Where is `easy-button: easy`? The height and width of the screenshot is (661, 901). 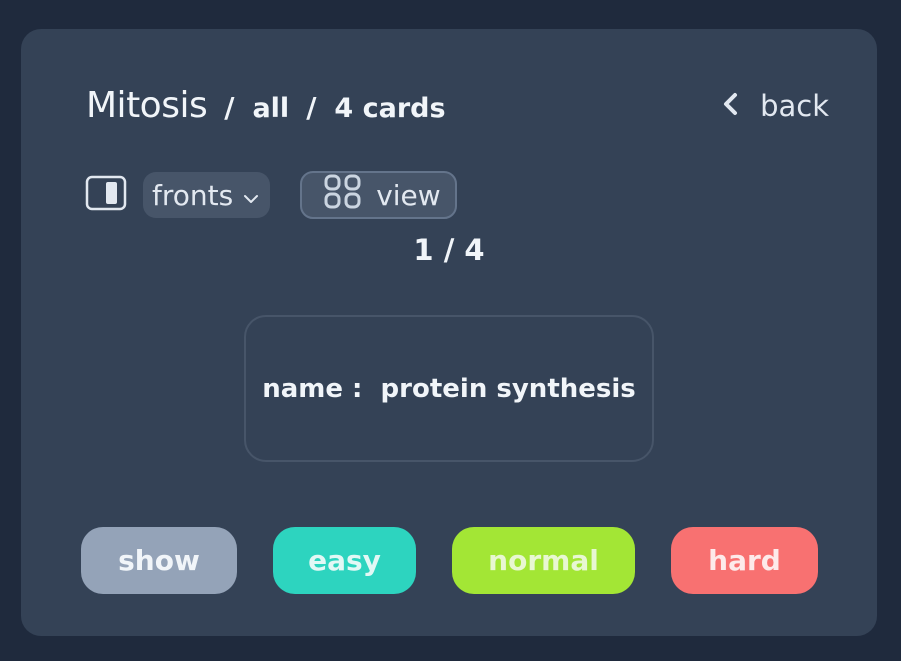
easy-button: easy is located at coordinates (344, 560).